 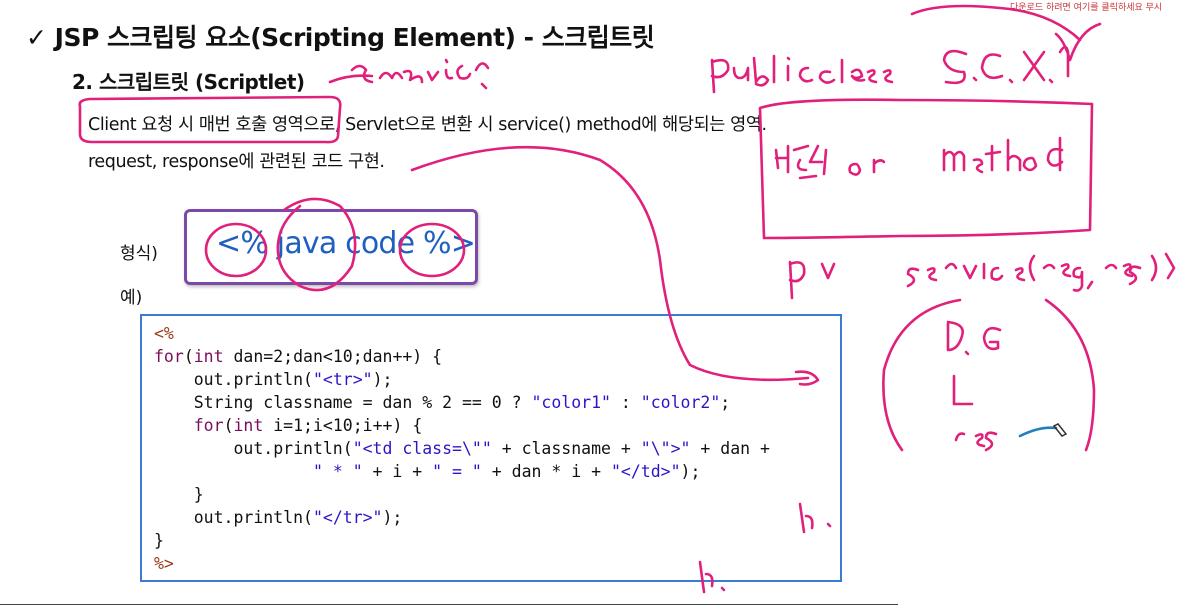 I want to click on code-token: + dan * i +, so click(x=546, y=471).